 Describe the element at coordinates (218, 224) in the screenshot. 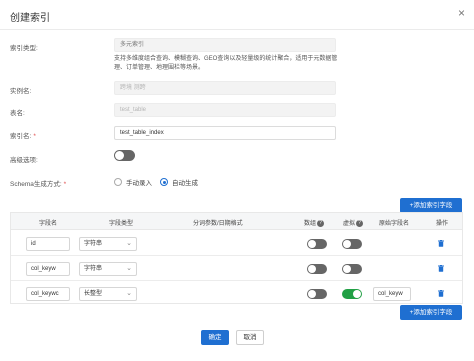

I see `th-tokenizer: 分词参数/日期格式` at that location.